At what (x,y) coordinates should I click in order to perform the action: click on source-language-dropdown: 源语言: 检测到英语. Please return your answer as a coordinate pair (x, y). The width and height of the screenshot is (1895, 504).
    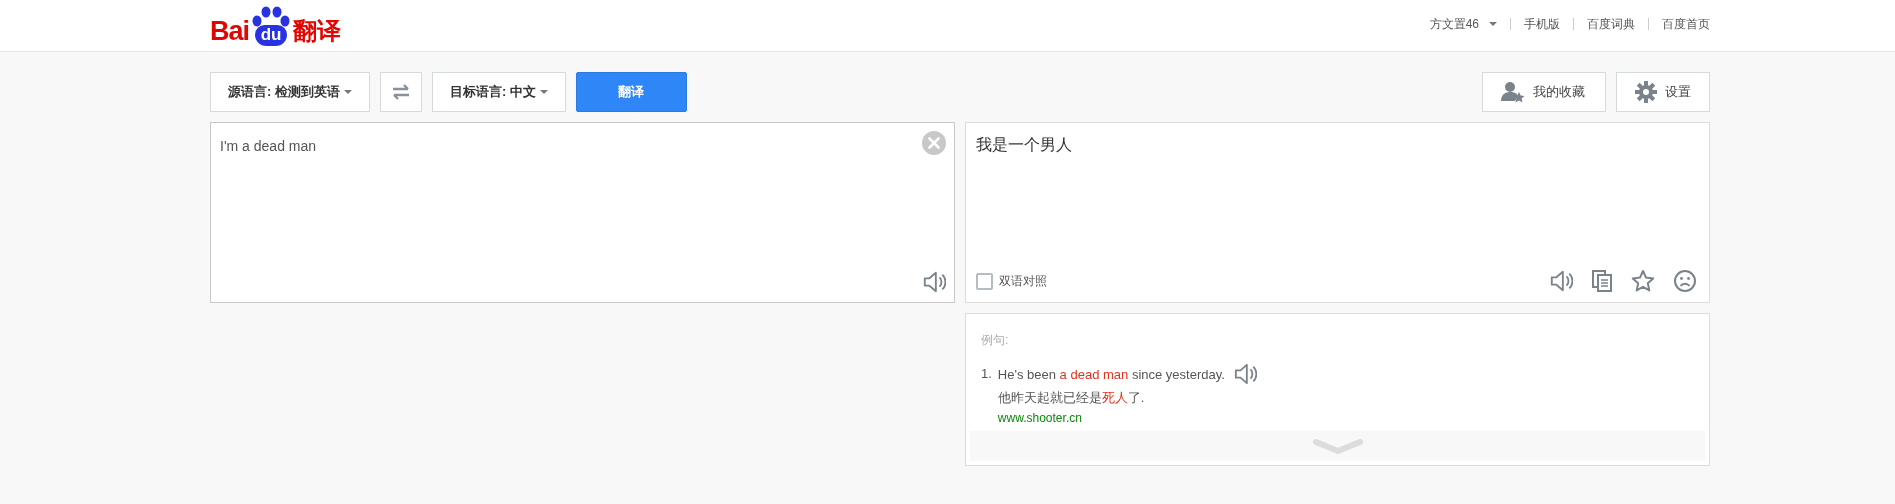
    Looking at the image, I should click on (290, 92).